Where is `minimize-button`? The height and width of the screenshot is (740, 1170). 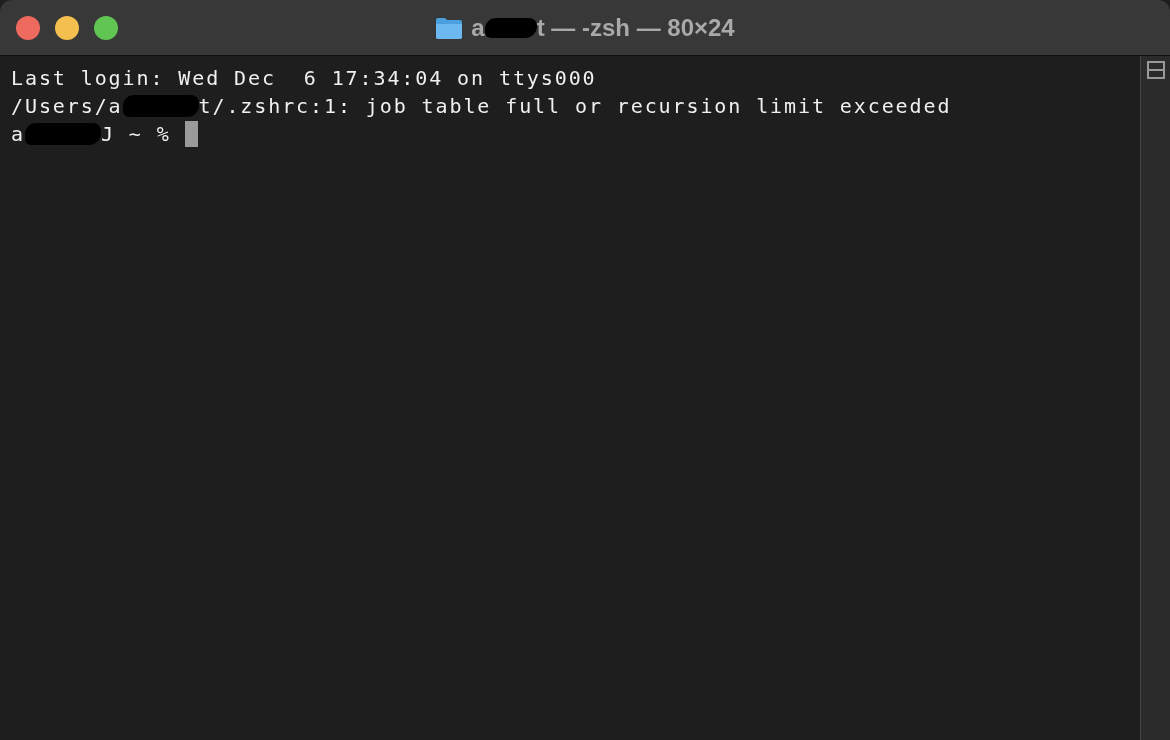
minimize-button is located at coordinates (67, 27).